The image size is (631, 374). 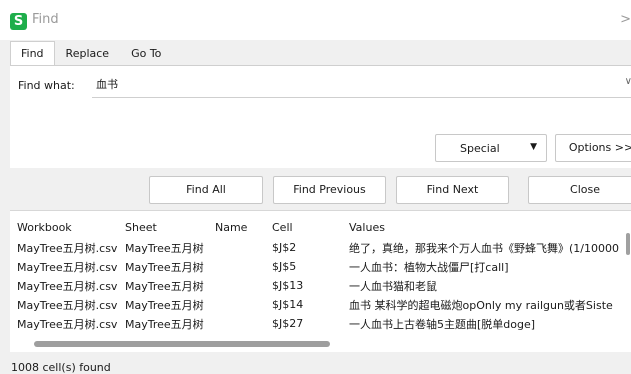 I want to click on cell-value: 血书 某科学的超电磁炮opOnly my railgun或者Siste, so click(x=481, y=305).